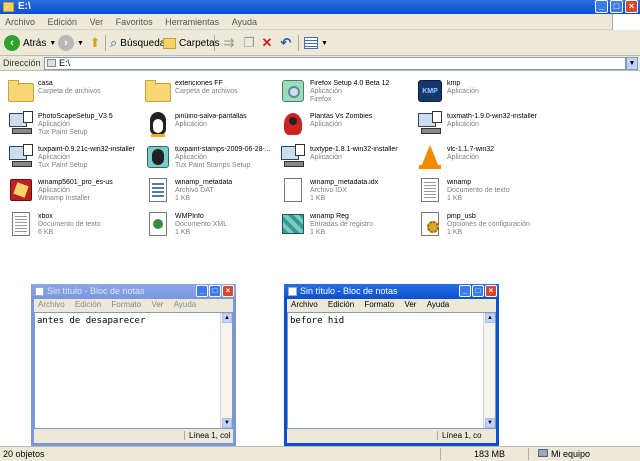 The width and height of the screenshot is (640, 461). I want to click on folders-icon, so click(169, 43).